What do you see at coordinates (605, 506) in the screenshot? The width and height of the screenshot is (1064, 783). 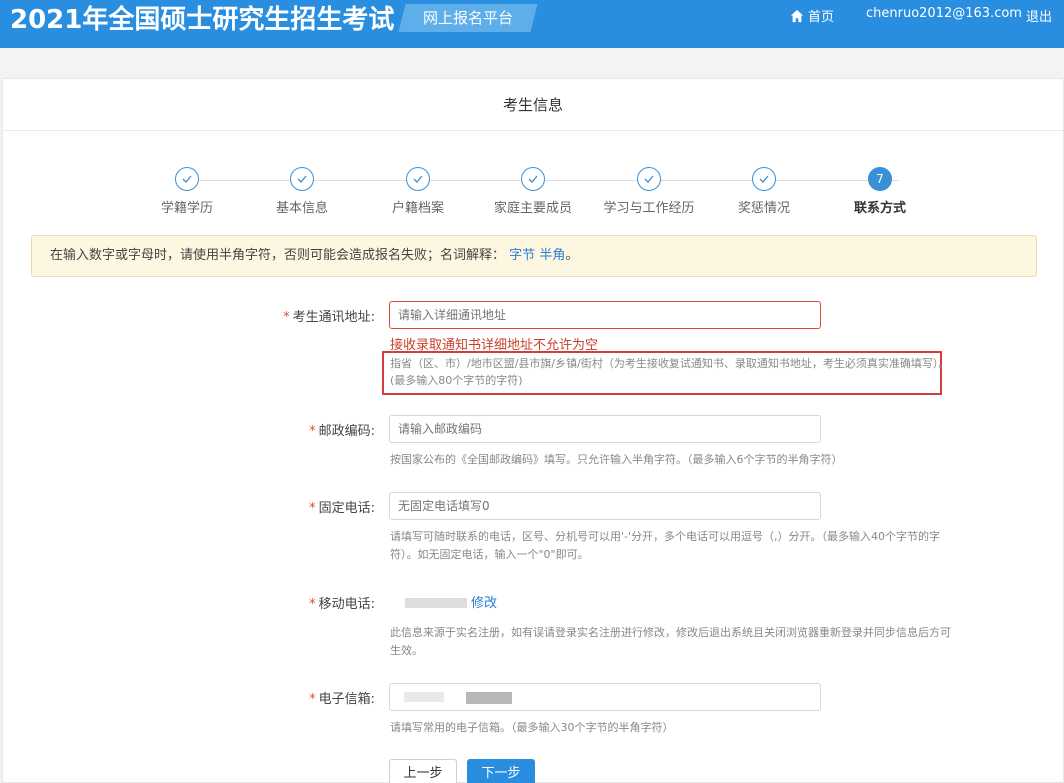 I see `phone-input` at bounding box center [605, 506].